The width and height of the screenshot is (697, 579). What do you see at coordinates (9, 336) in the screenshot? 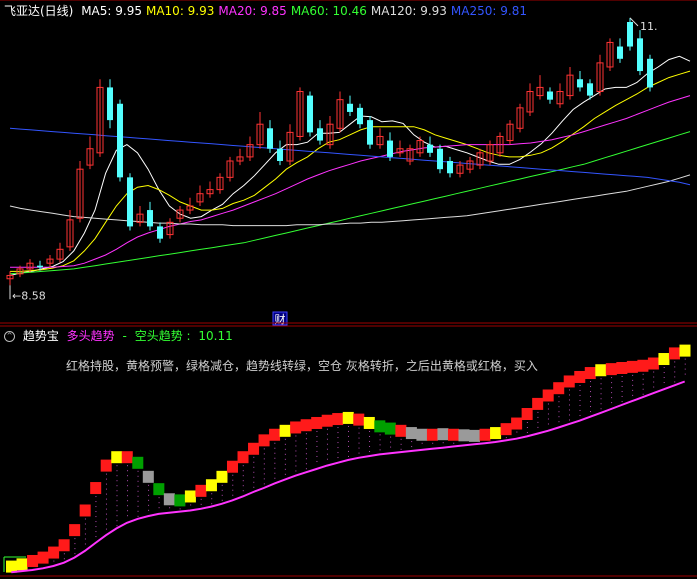
I see `collapse-icon: ^` at bounding box center [9, 336].